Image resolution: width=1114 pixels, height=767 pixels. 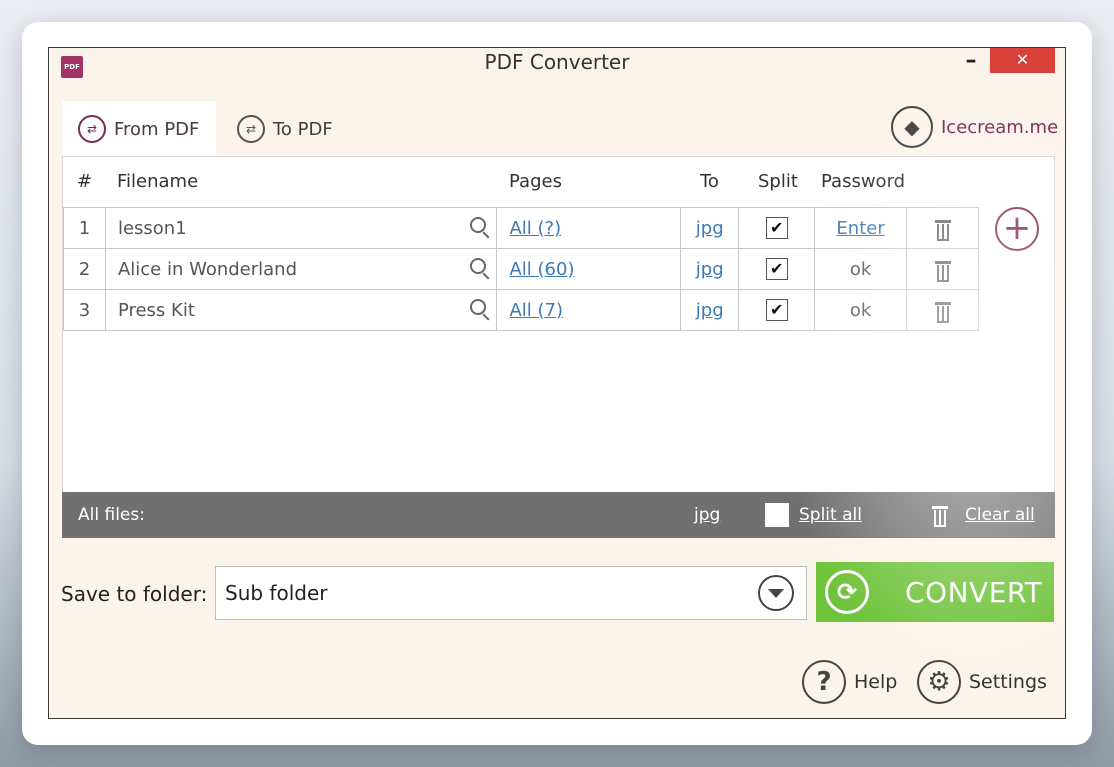 I want to click on pages-cell: All (?), so click(x=589, y=228).